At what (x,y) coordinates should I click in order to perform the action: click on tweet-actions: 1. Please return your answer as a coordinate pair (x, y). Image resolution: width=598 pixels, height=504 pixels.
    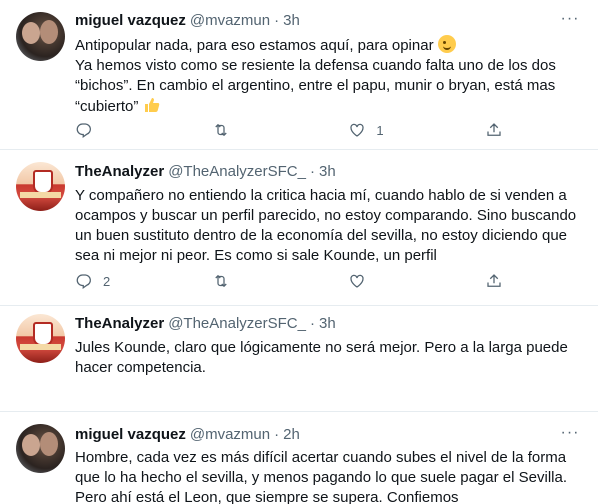
    Looking at the image, I should click on (290, 130).